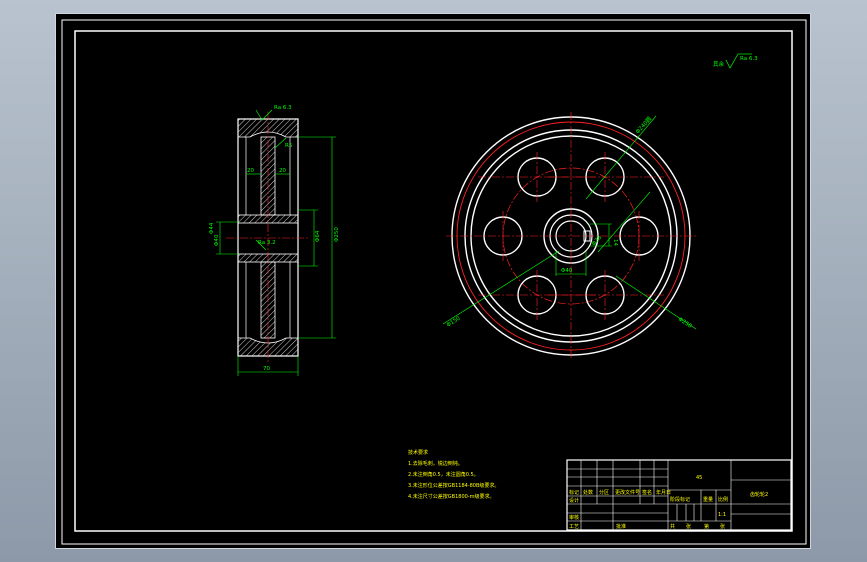  I want to click on surface-note: 其余 Ra 6.3, so click(735, 61).